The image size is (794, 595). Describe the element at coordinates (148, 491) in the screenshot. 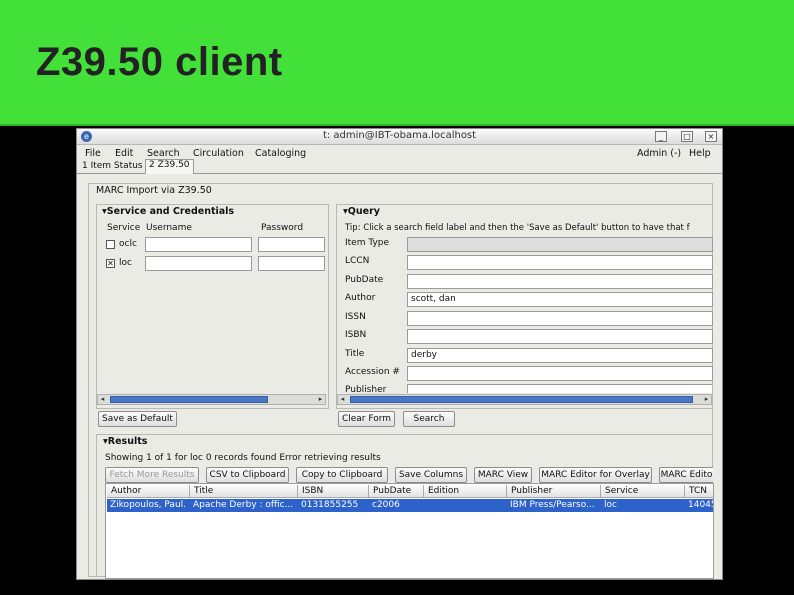

I see `column-author: Author` at that location.